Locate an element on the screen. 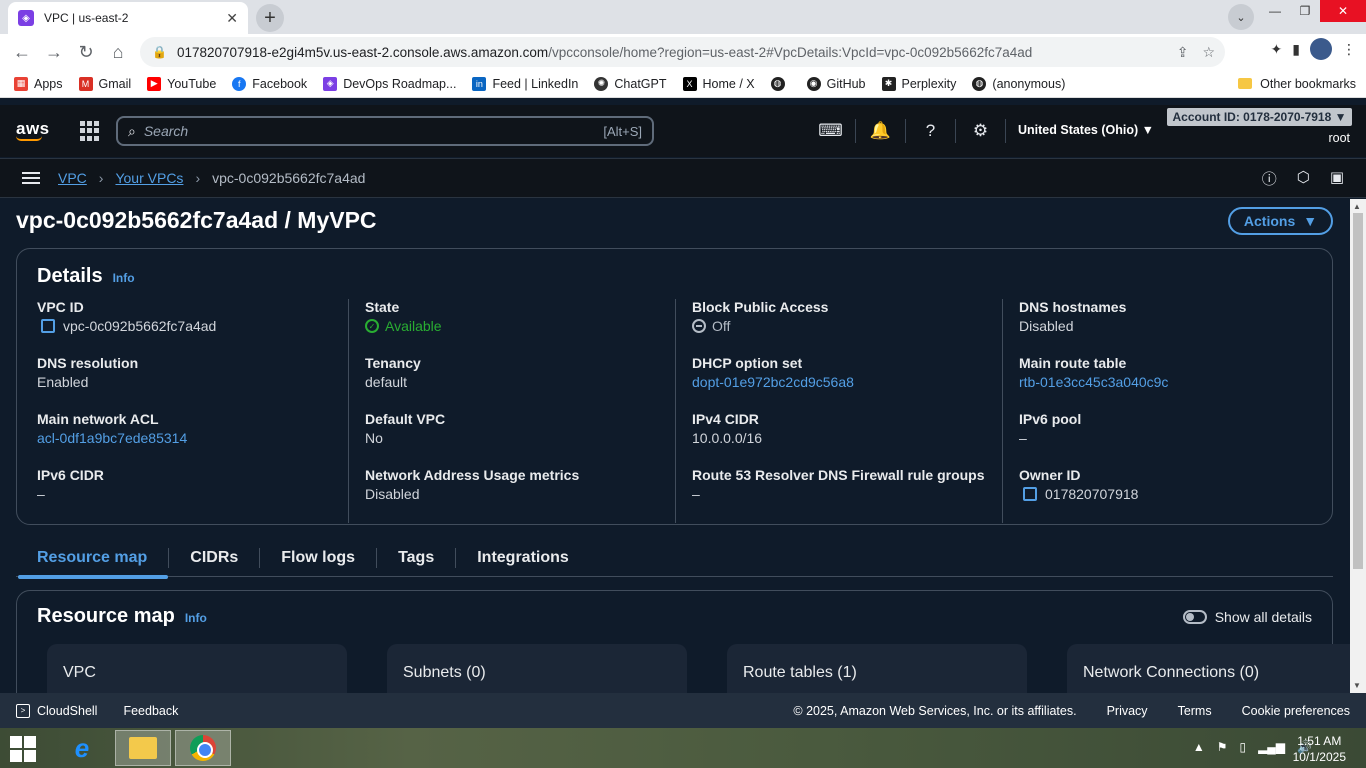 Image resolution: width=1366 pixels, height=768 pixels. field-value: – is located at coordinates (1023, 438).